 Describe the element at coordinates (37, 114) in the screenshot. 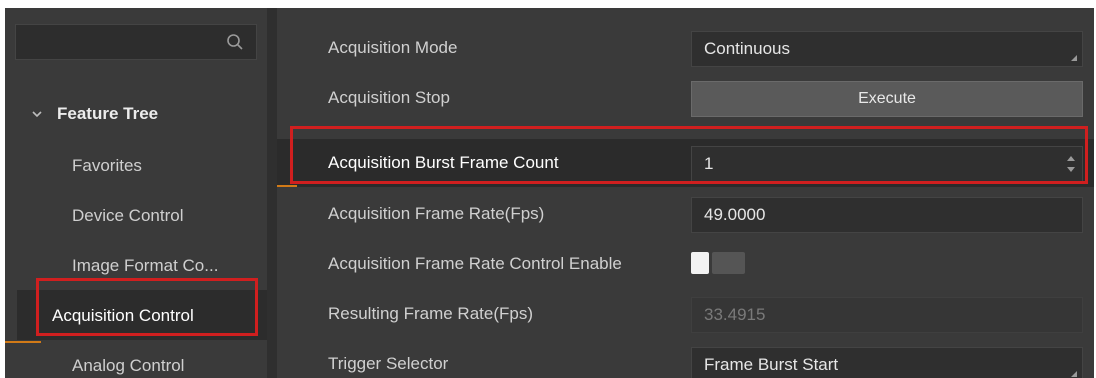

I see `chevron-down-icon` at that location.